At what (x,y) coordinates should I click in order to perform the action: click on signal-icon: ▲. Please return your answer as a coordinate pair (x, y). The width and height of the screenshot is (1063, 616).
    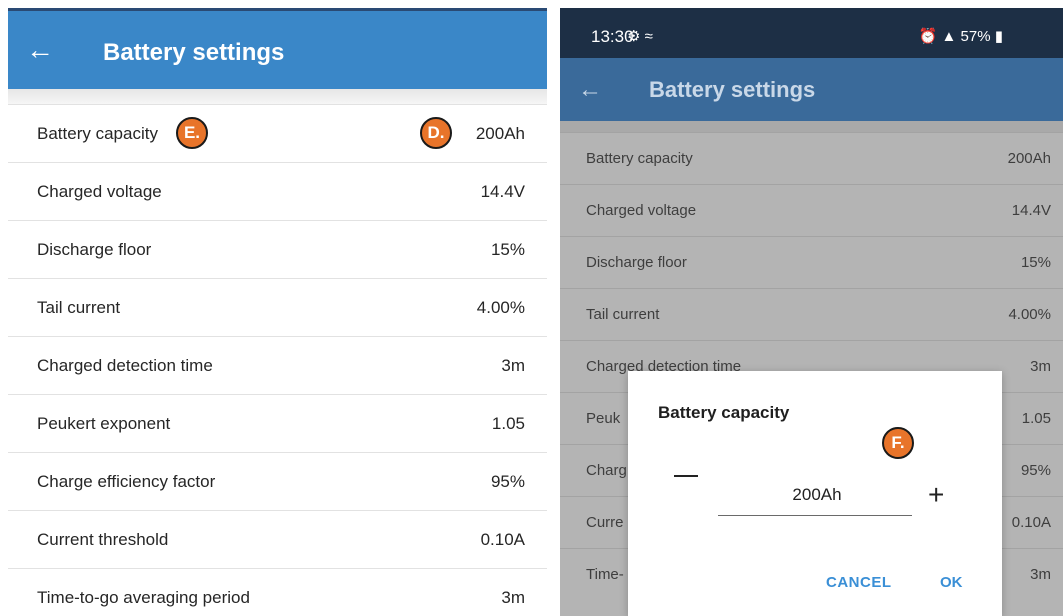
    Looking at the image, I should click on (949, 36).